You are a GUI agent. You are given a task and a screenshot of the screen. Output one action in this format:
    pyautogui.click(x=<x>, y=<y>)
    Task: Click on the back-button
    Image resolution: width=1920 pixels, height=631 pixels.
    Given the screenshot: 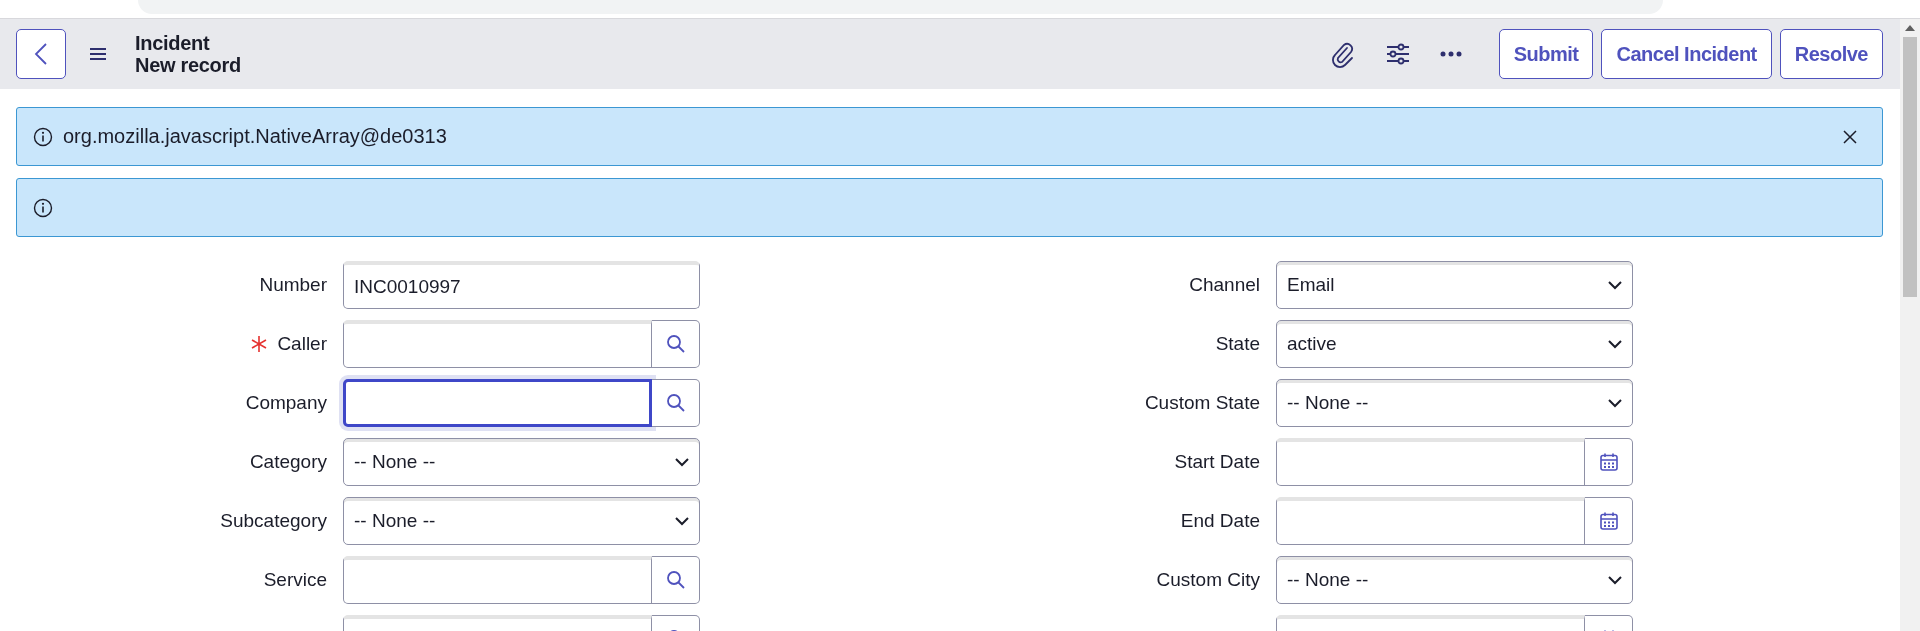 What is the action you would take?
    pyautogui.click(x=41, y=54)
    